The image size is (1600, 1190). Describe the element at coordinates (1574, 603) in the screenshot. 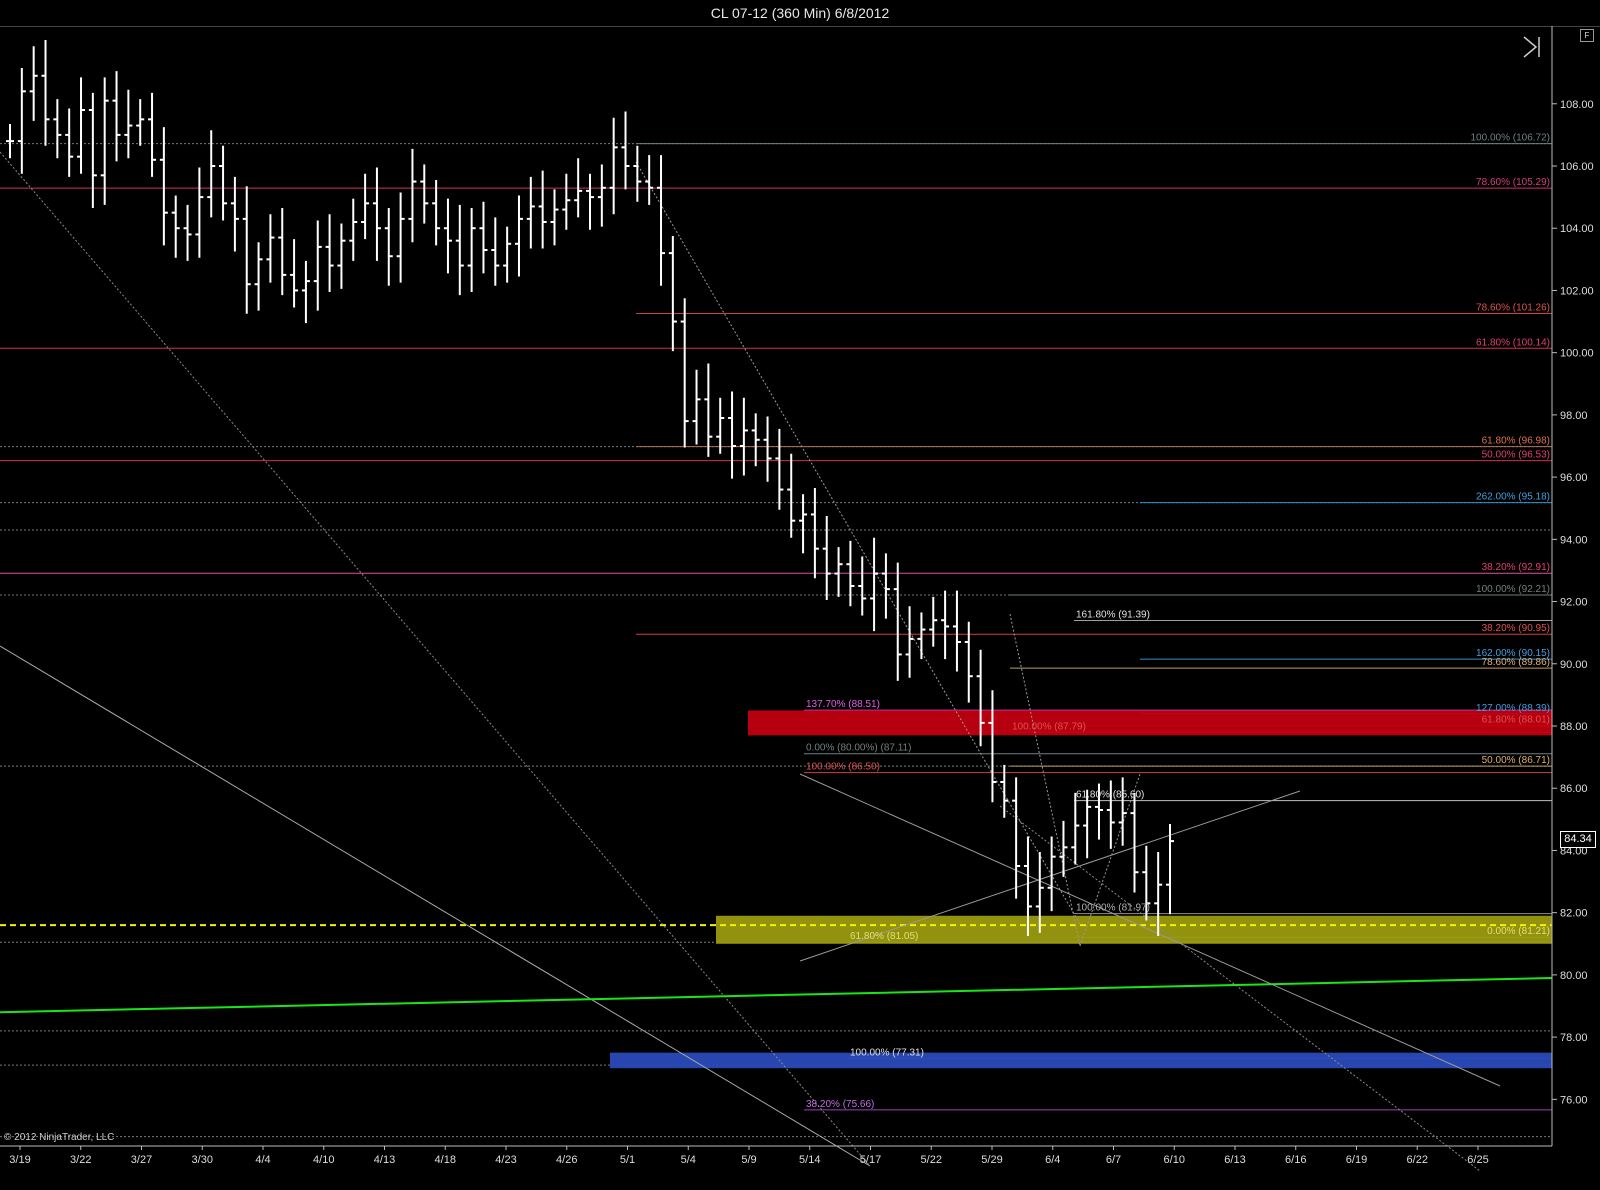

I see `price-tick-label: 92.00` at that location.